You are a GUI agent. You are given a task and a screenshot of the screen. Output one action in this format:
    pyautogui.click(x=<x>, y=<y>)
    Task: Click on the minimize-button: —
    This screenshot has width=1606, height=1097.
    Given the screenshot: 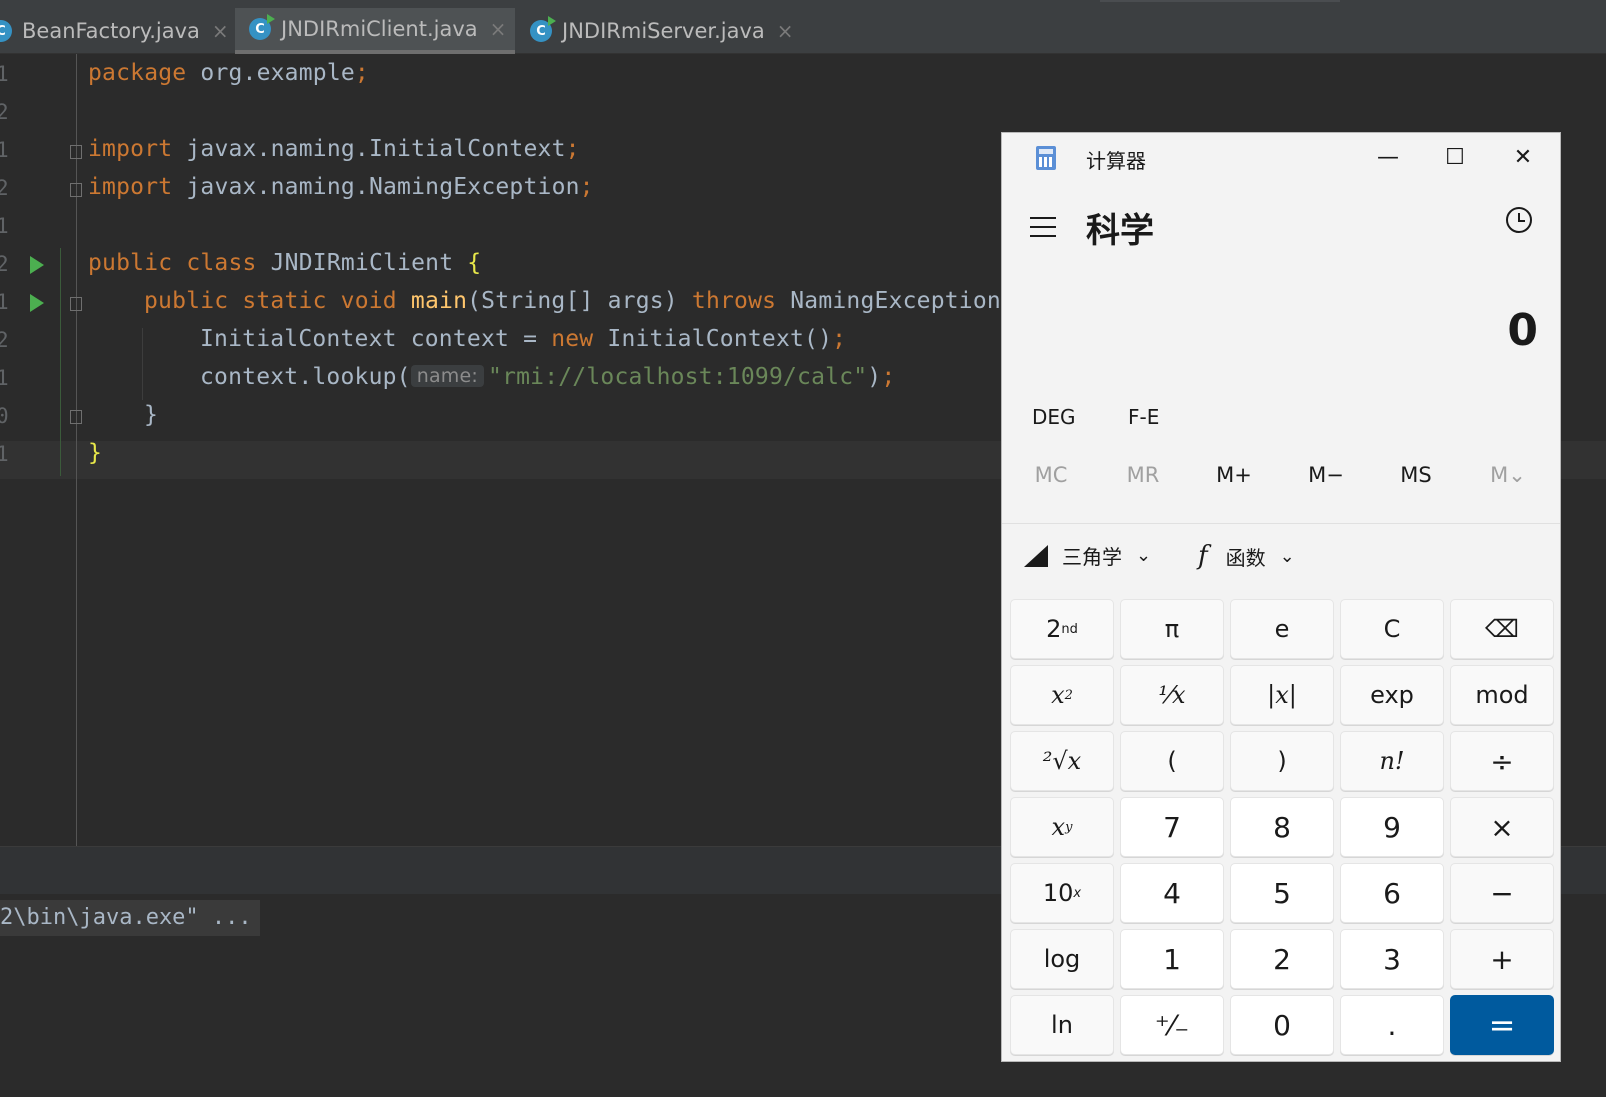 What is the action you would take?
    pyautogui.click(x=1388, y=157)
    